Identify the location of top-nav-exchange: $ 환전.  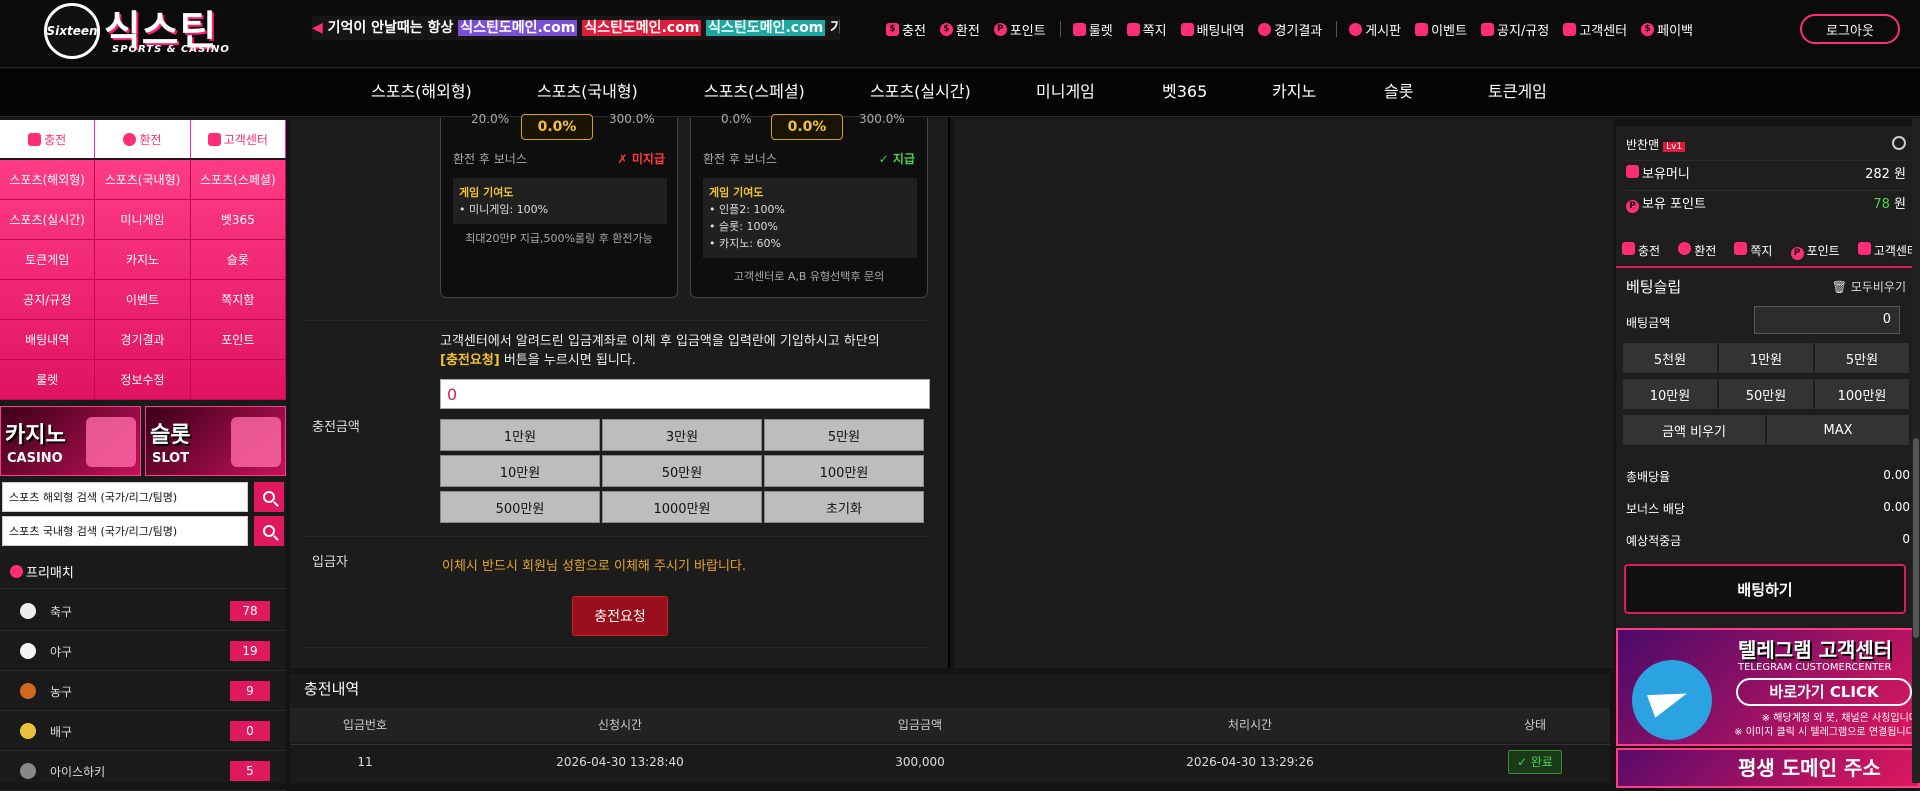
(959, 29).